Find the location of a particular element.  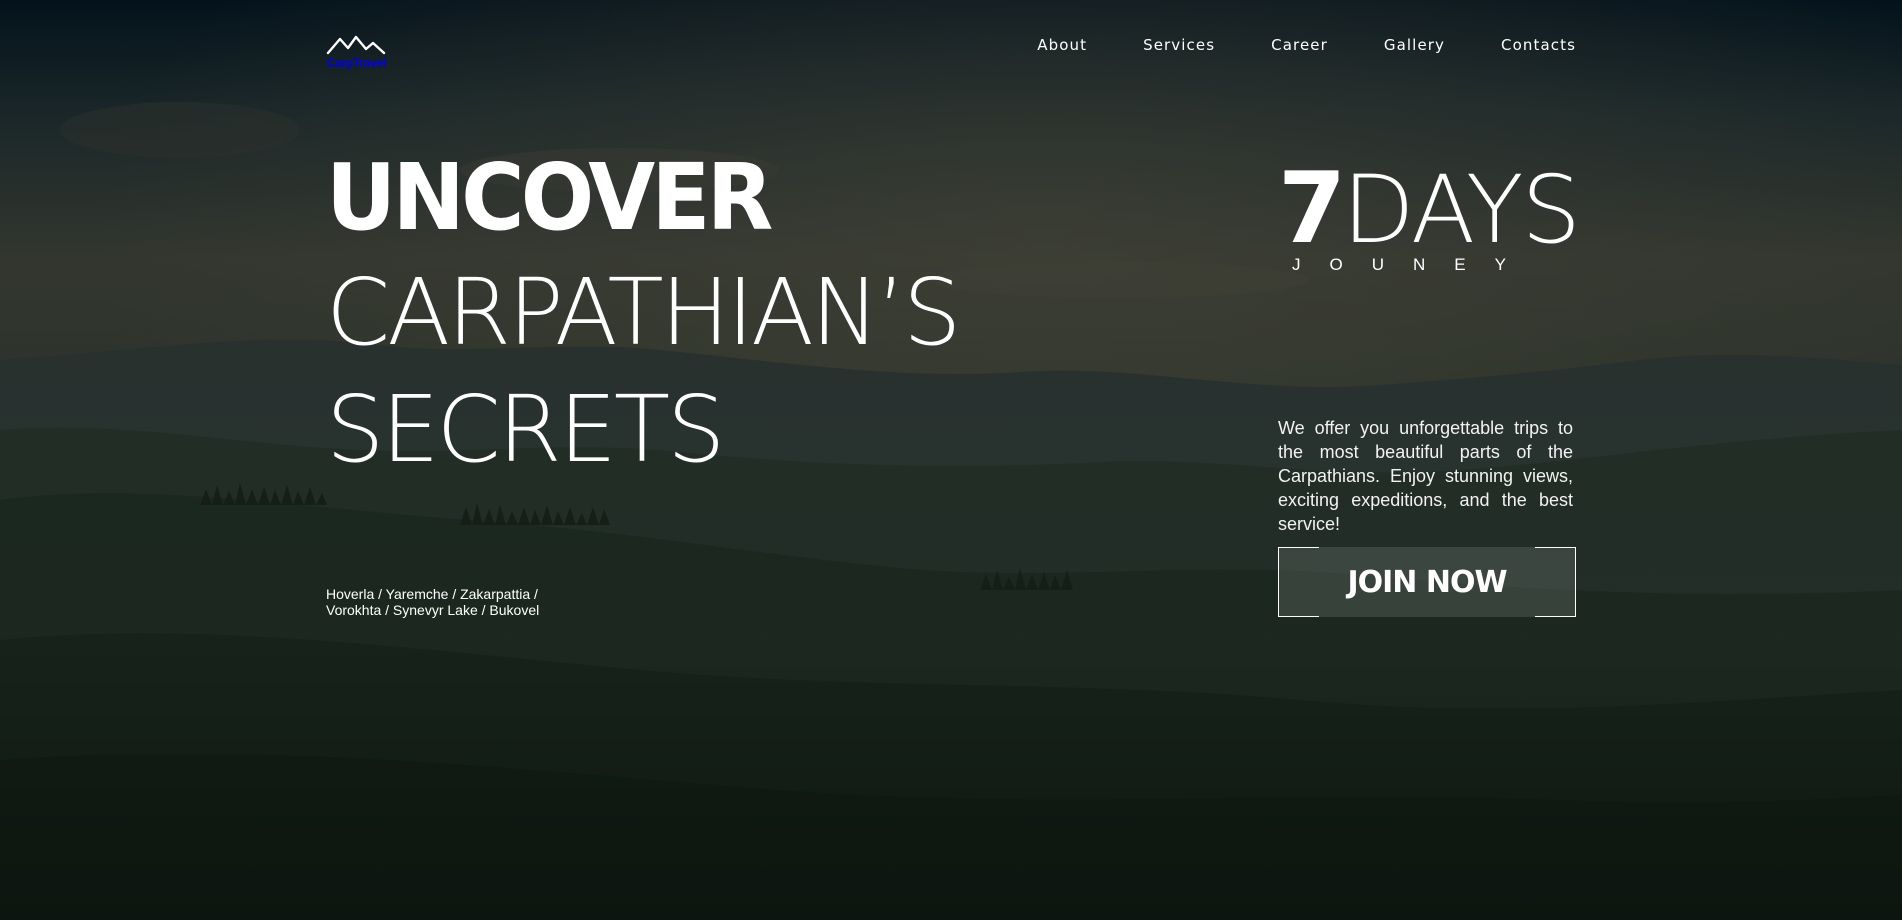

nav-item-career: Career is located at coordinates (1299, 45).